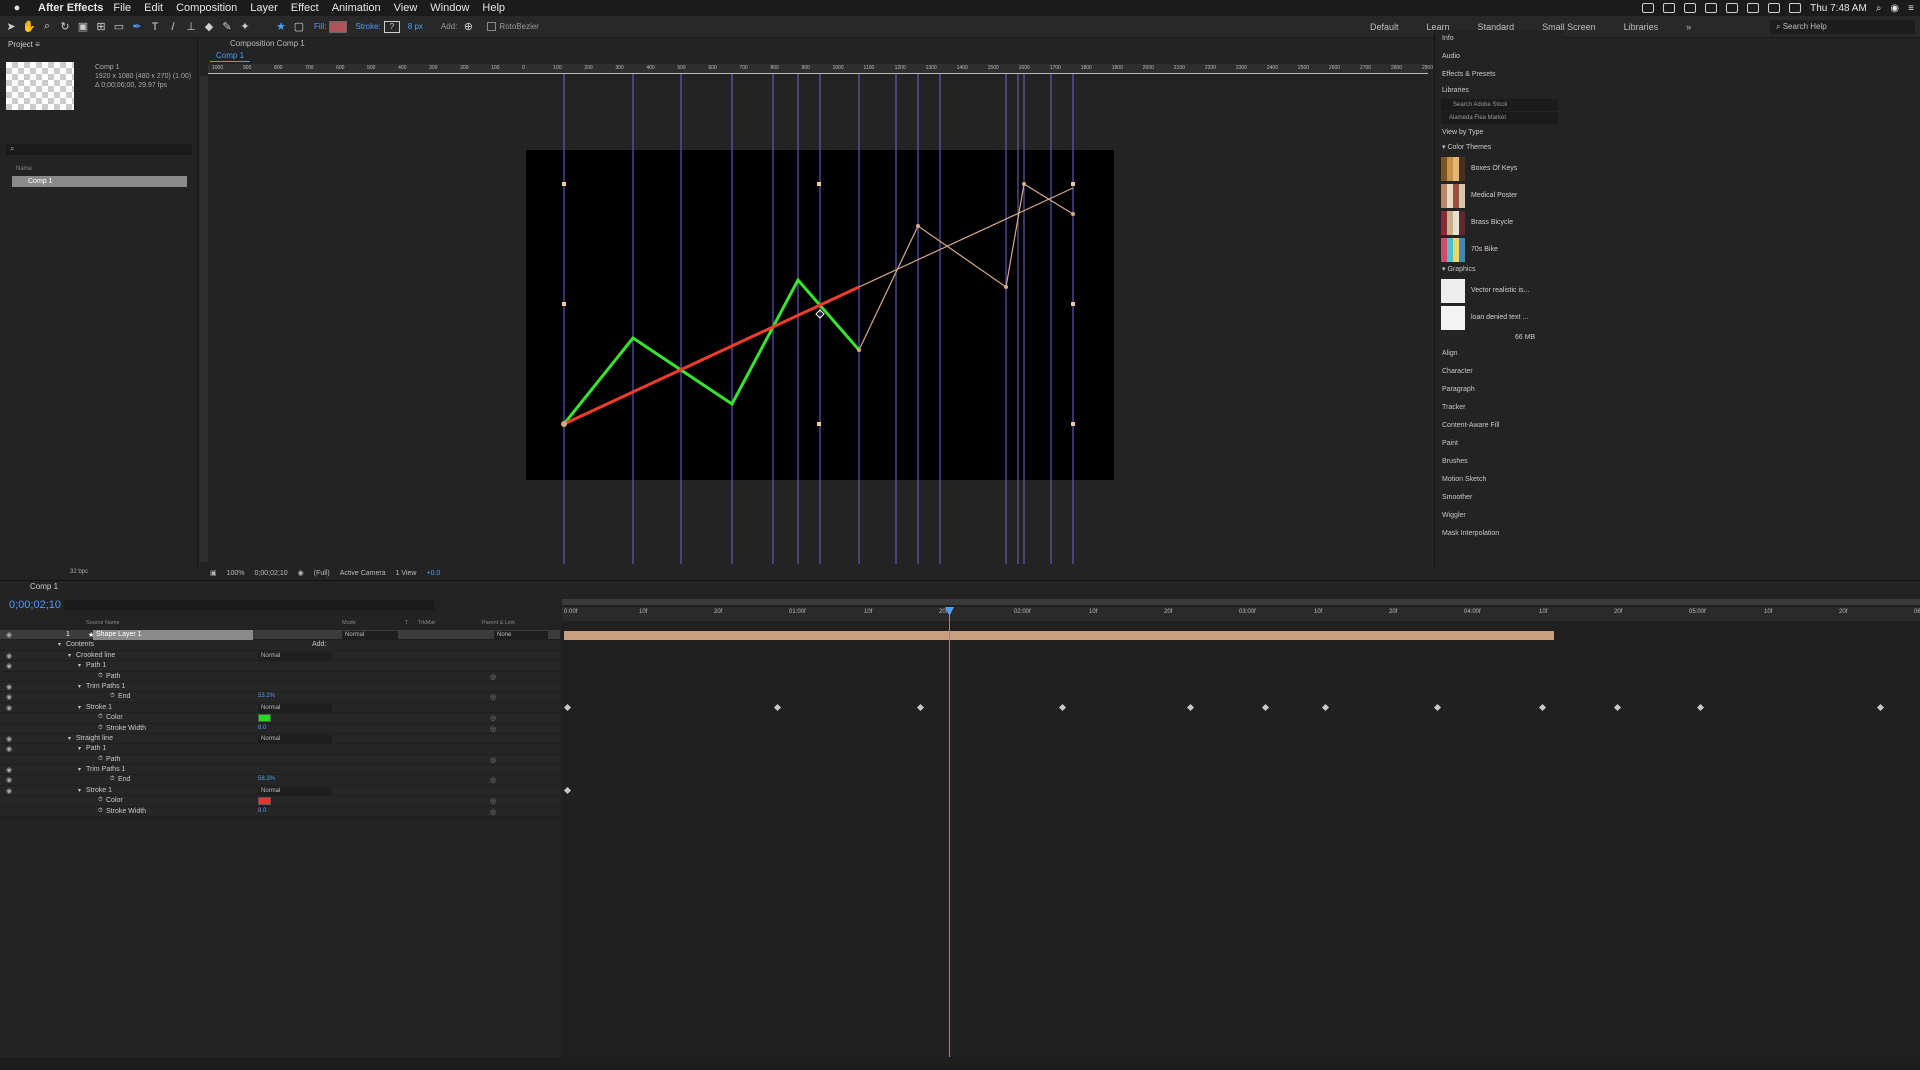 This screenshot has height=1070, width=1920. What do you see at coordinates (281, 27) in the screenshot?
I see `pin-icon: ★` at bounding box center [281, 27].